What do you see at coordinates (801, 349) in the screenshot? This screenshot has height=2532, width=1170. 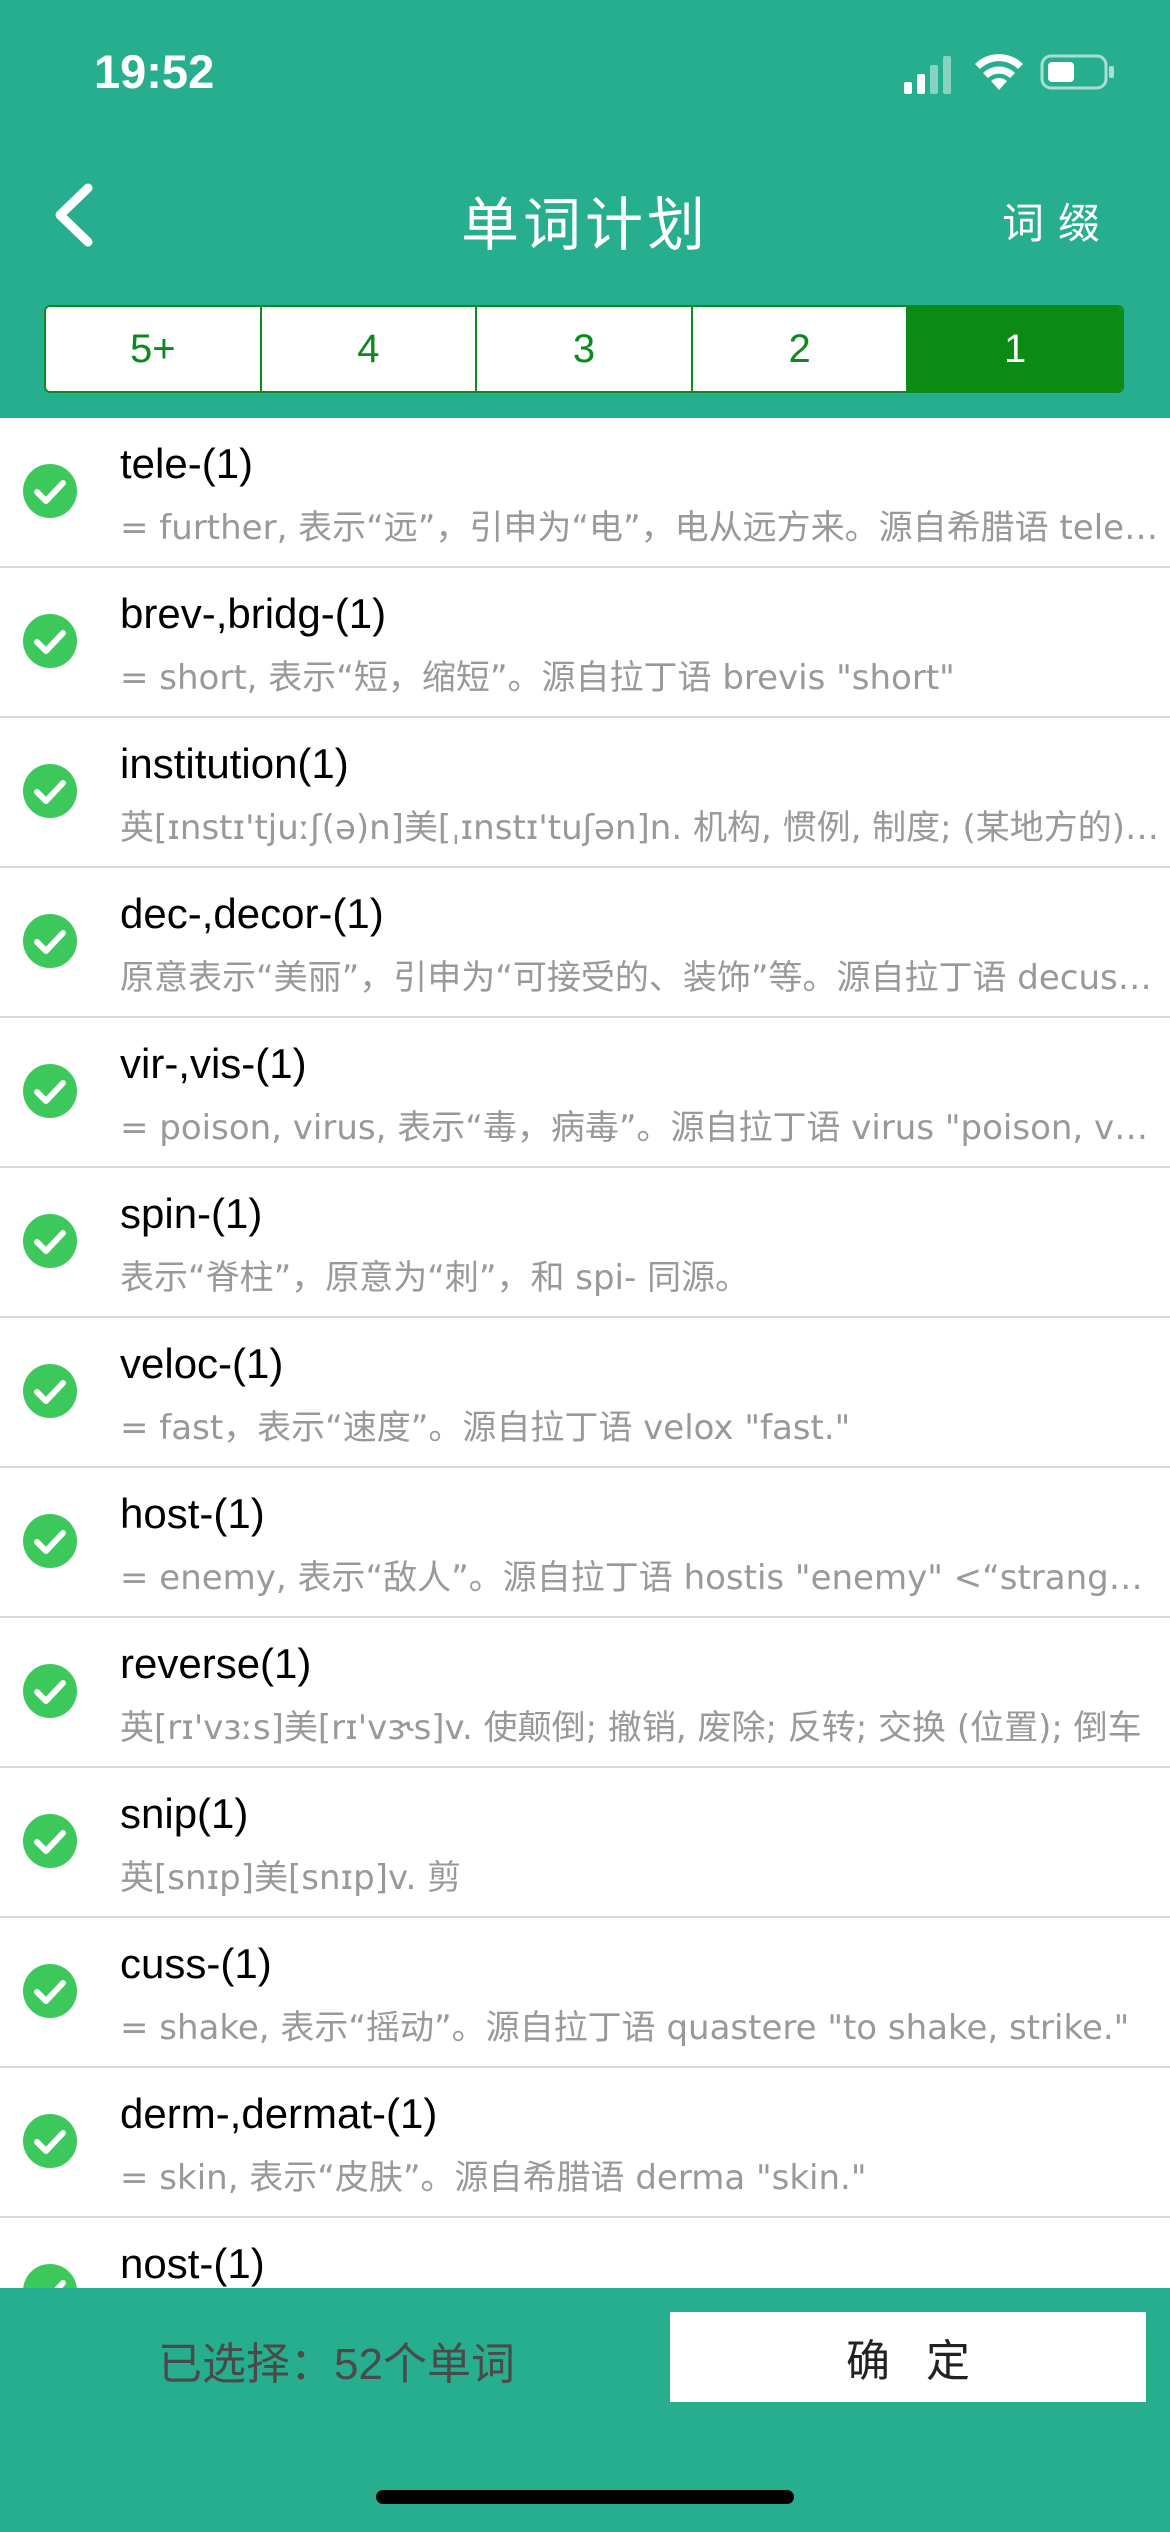 I see `segment-2: 2` at bounding box center [801, 349].